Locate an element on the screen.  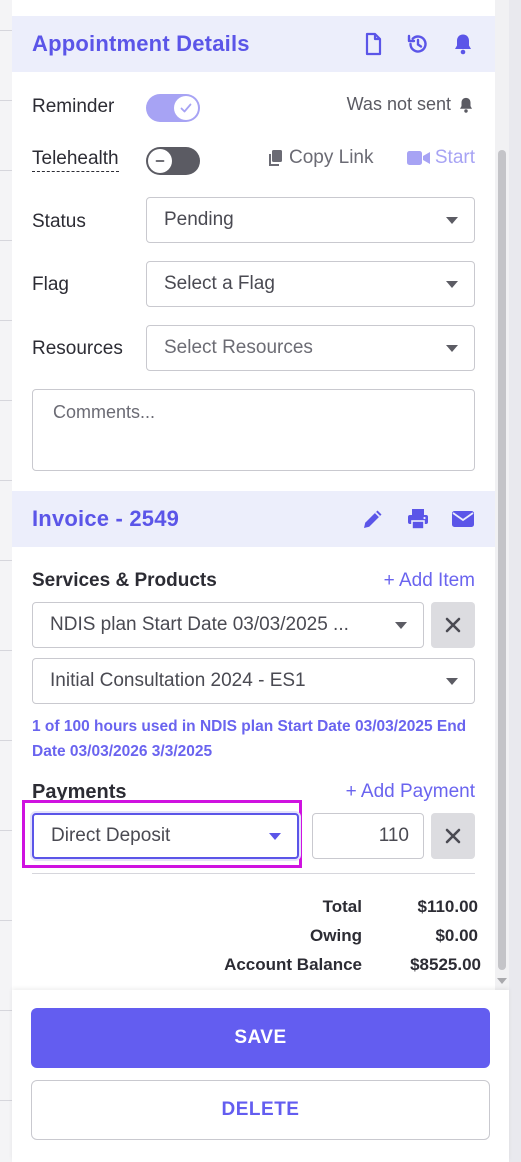
resources-placeholder: Select Resources is located at coordinates (238, 347).